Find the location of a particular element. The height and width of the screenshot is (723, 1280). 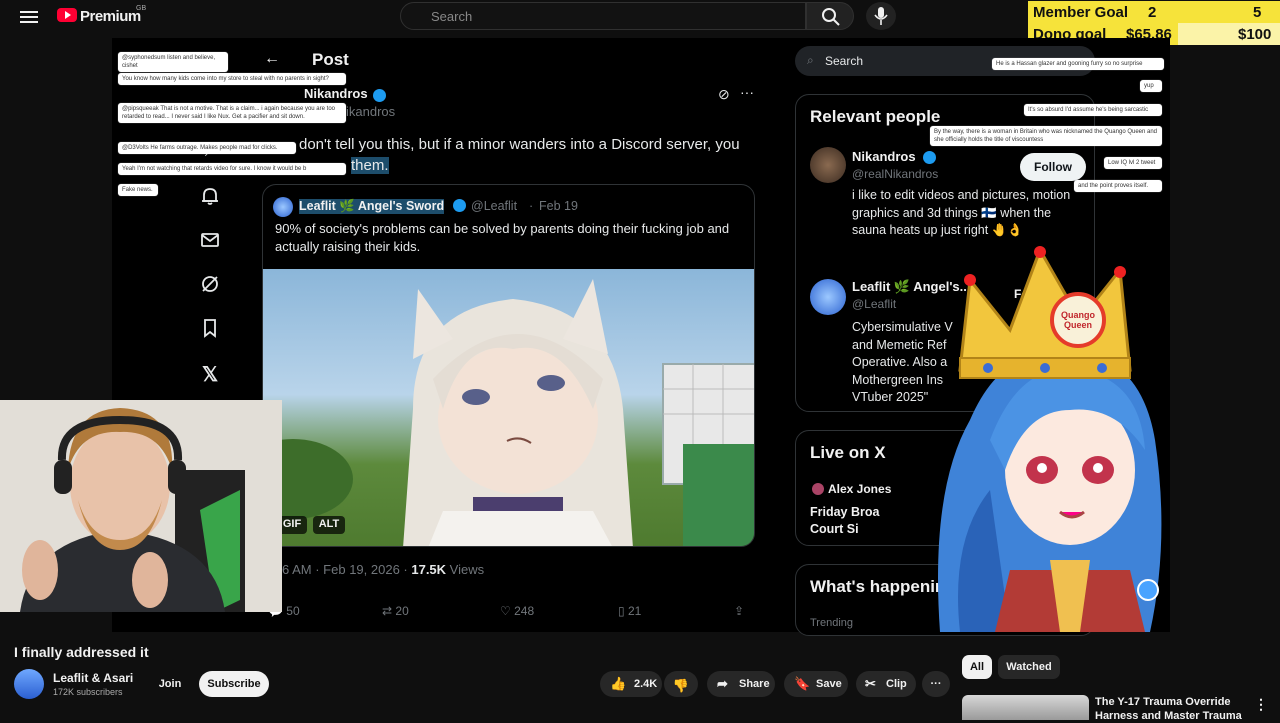

chat-message: @syphonedsum listen and believe, cishet is located at coordinates (173, 62).